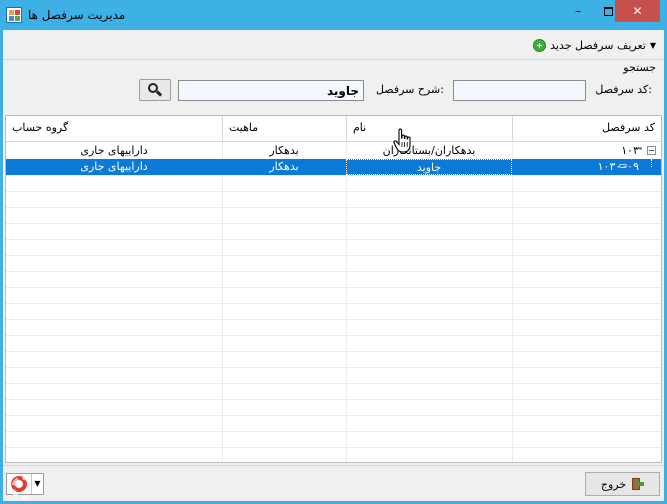 This screenshot has width=667, height=504. Describe the element at coordinates (429, 150) in the screenshot. I see `cell-name: بدهکاران/بستانکاران` at that location.